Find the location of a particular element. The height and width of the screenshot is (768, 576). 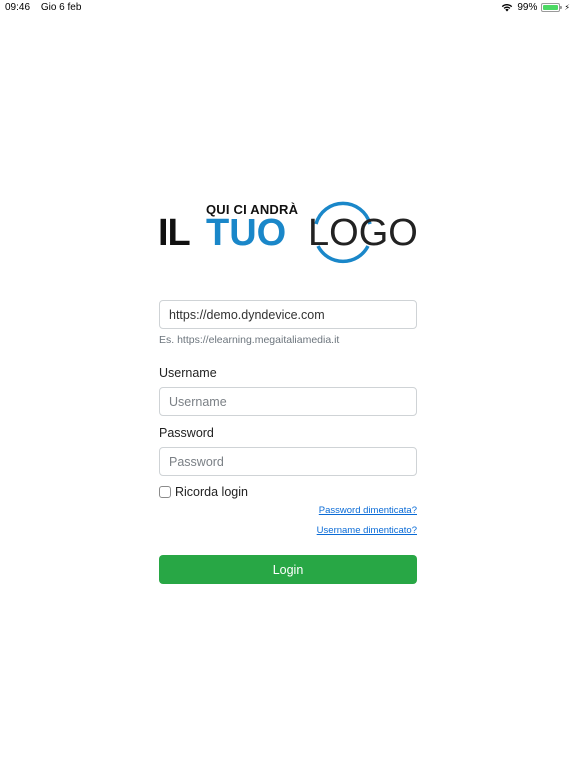

app-logo: QUI CI ANDRÀ IL TUO LOGO is located at coordinates (289, 233).